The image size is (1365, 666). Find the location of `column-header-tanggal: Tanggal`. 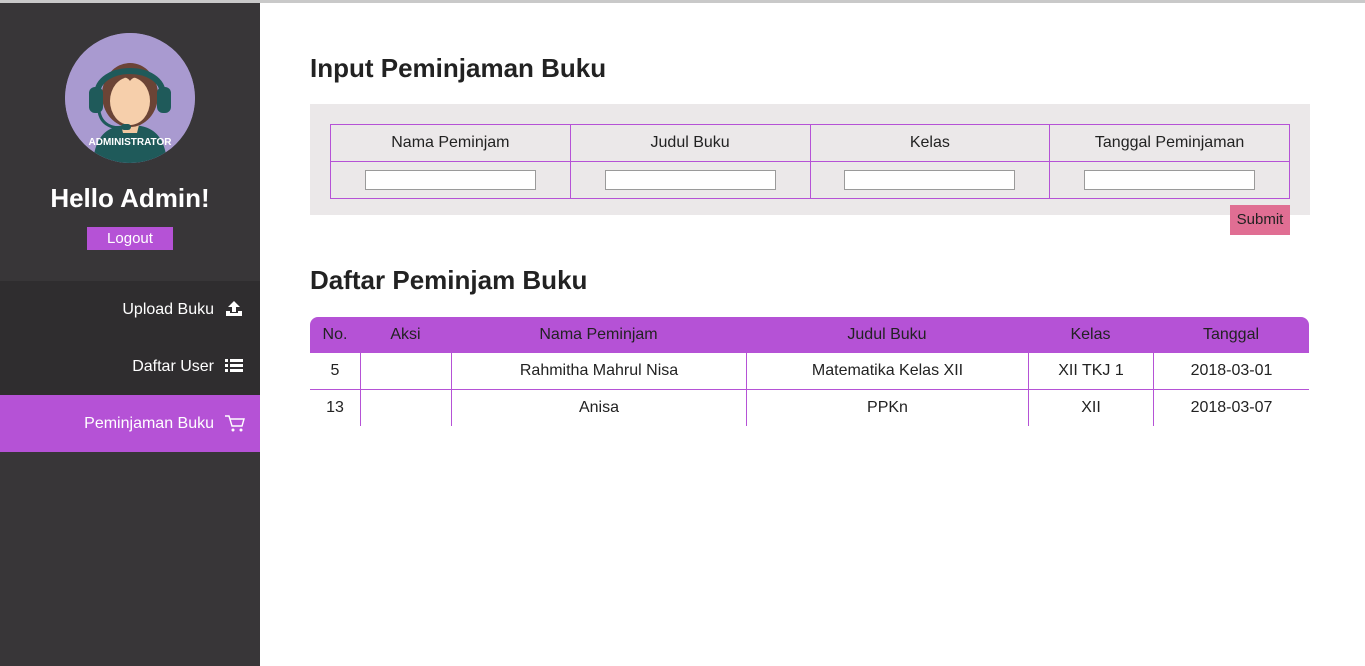

column-header-tanggal: Tanggal is located at coordinates (1231, 335).